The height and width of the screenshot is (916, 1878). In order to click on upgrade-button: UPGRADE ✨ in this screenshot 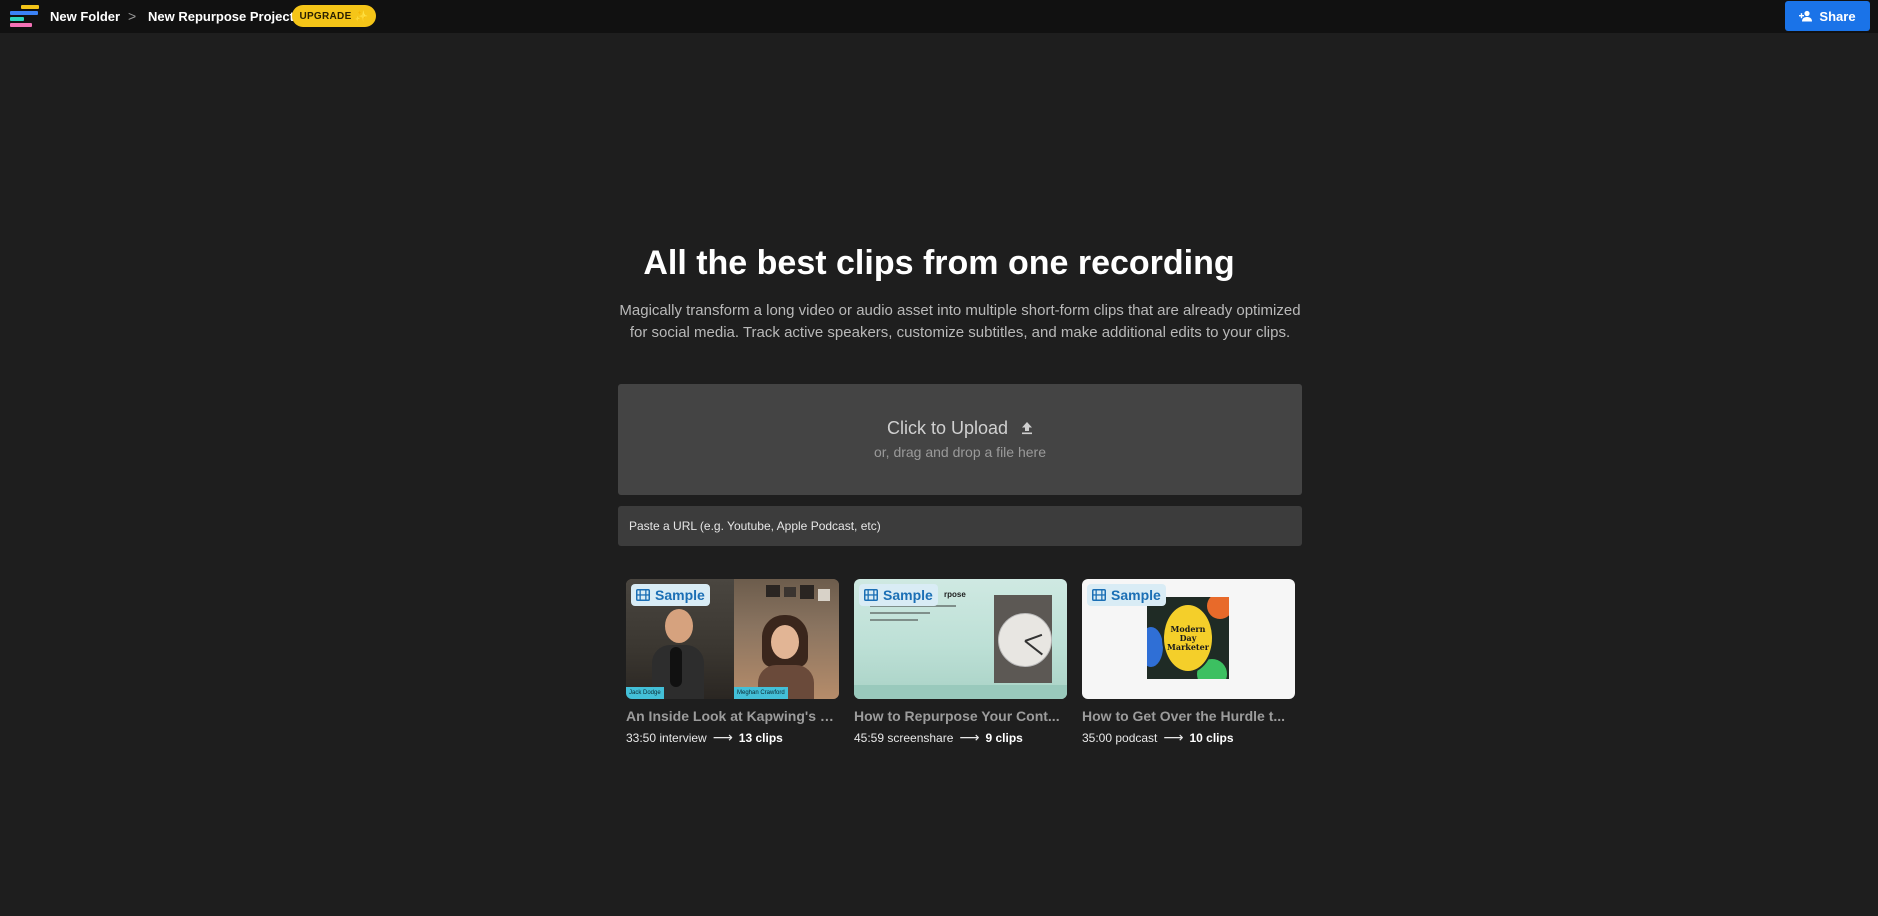, I will do `click(334, 16)`.